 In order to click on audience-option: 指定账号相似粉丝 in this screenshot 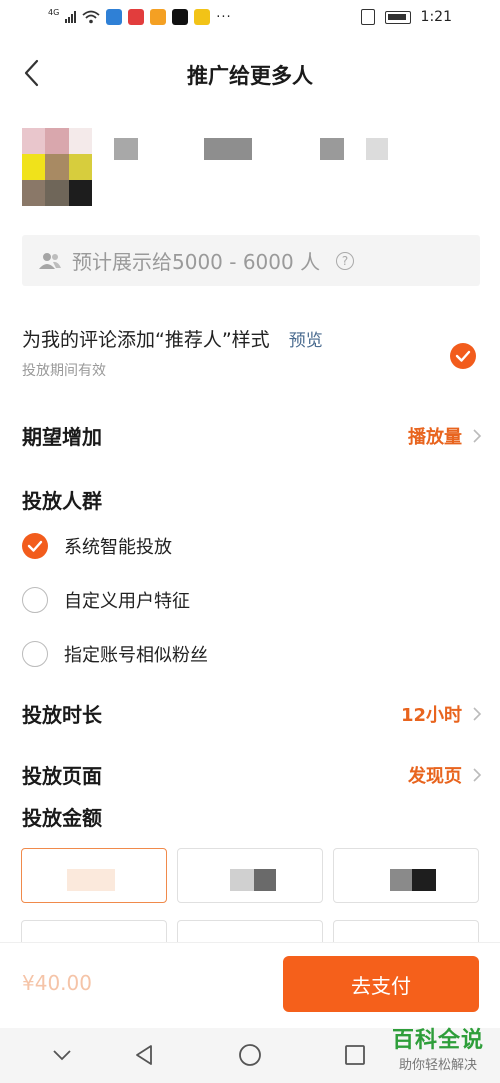, I will do `click(115, 654)`.